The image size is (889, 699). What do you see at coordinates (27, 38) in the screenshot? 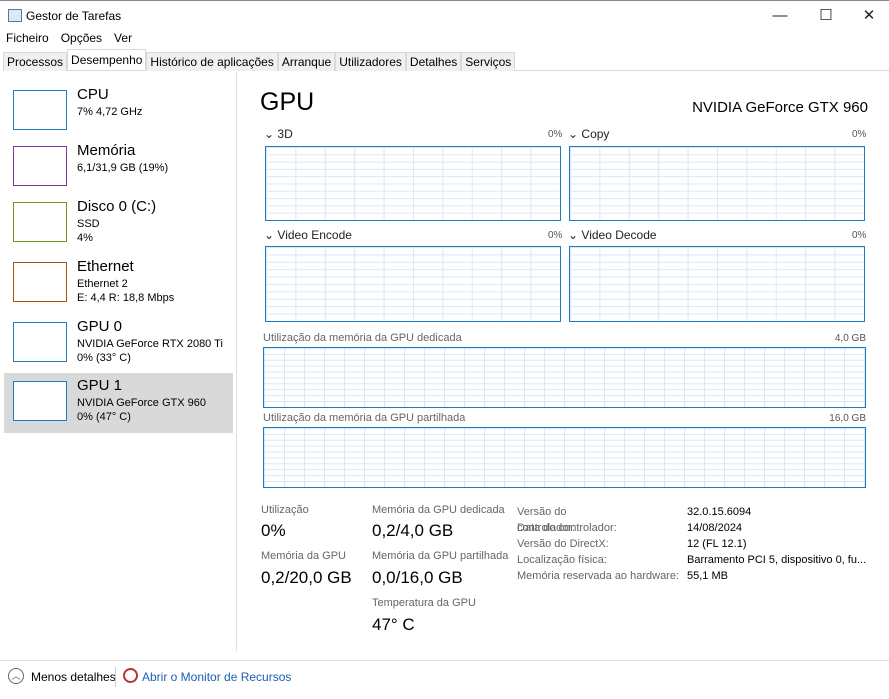
I see `menu-ficheiro: Ficheiro` at bounding box center [27, 38].